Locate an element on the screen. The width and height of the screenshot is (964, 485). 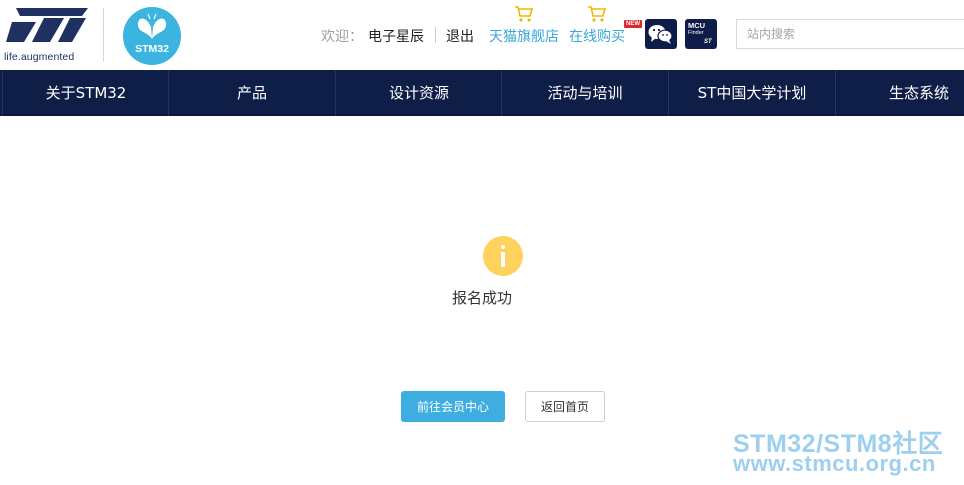
back-to-home-button: 返回首页 is located at coordinates (565, 406).